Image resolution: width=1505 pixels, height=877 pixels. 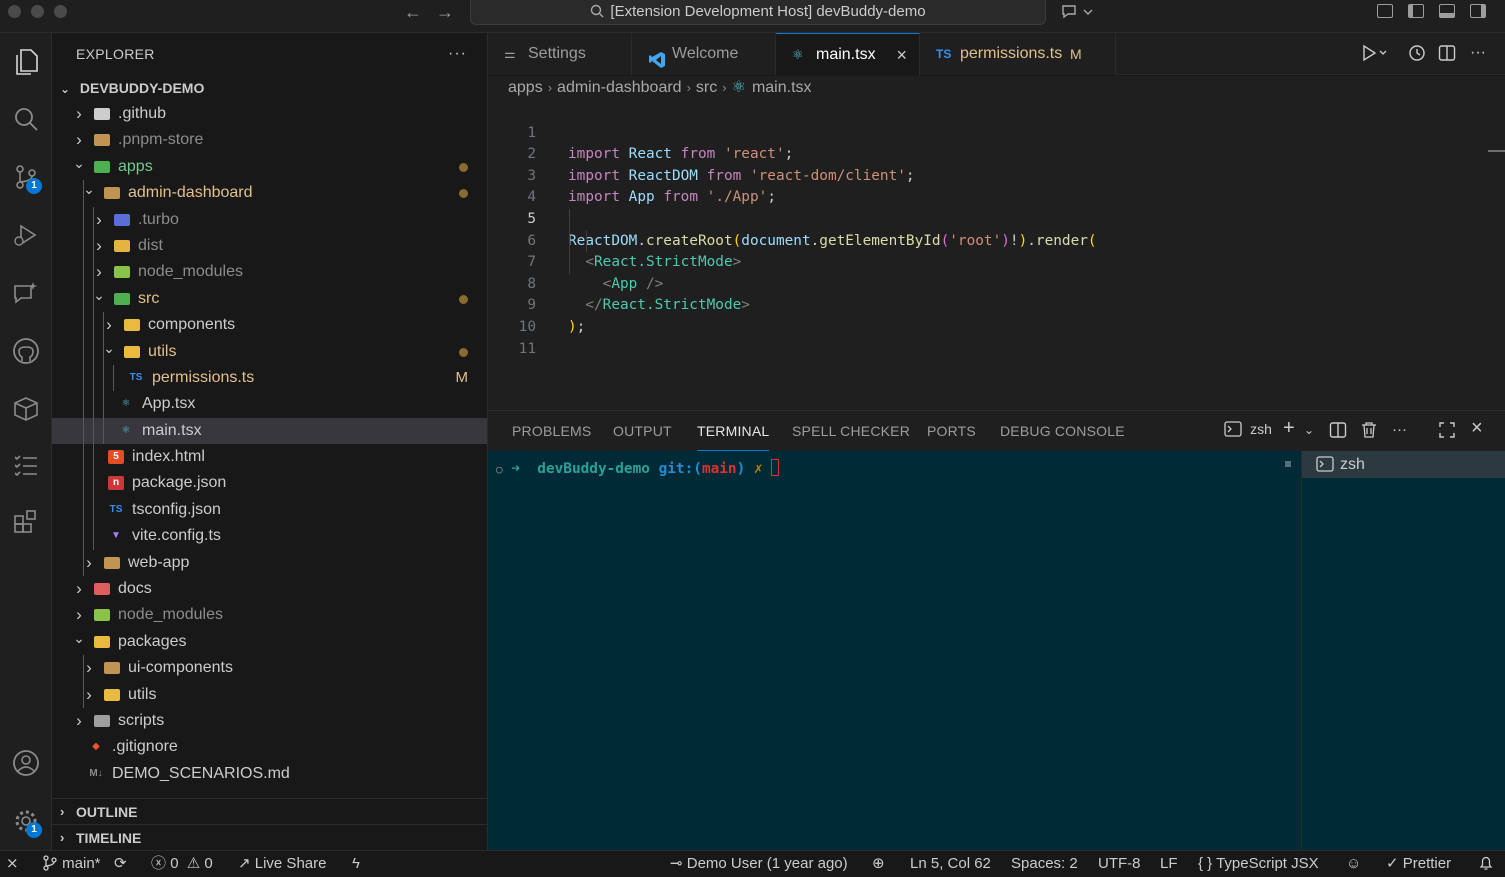 I want to click on breadcrumb-item: main.tsx, so click(x=782, y=87).